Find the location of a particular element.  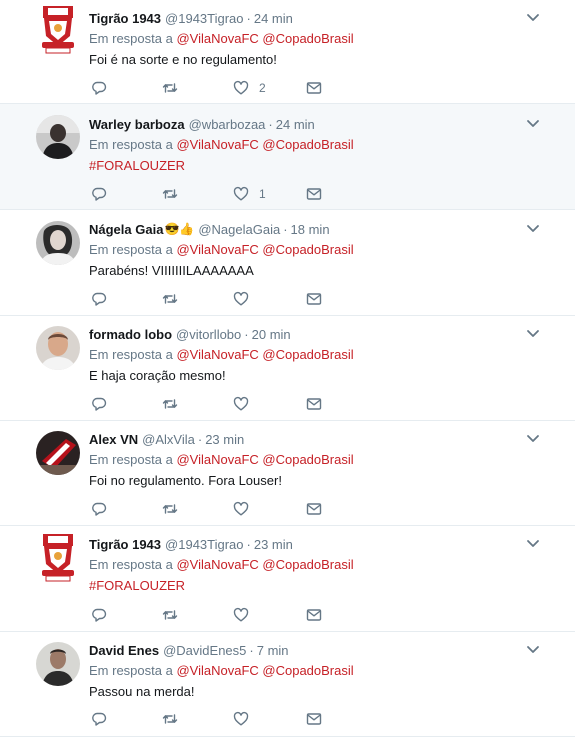

tweet-actions is located at coordinates (219, 616).